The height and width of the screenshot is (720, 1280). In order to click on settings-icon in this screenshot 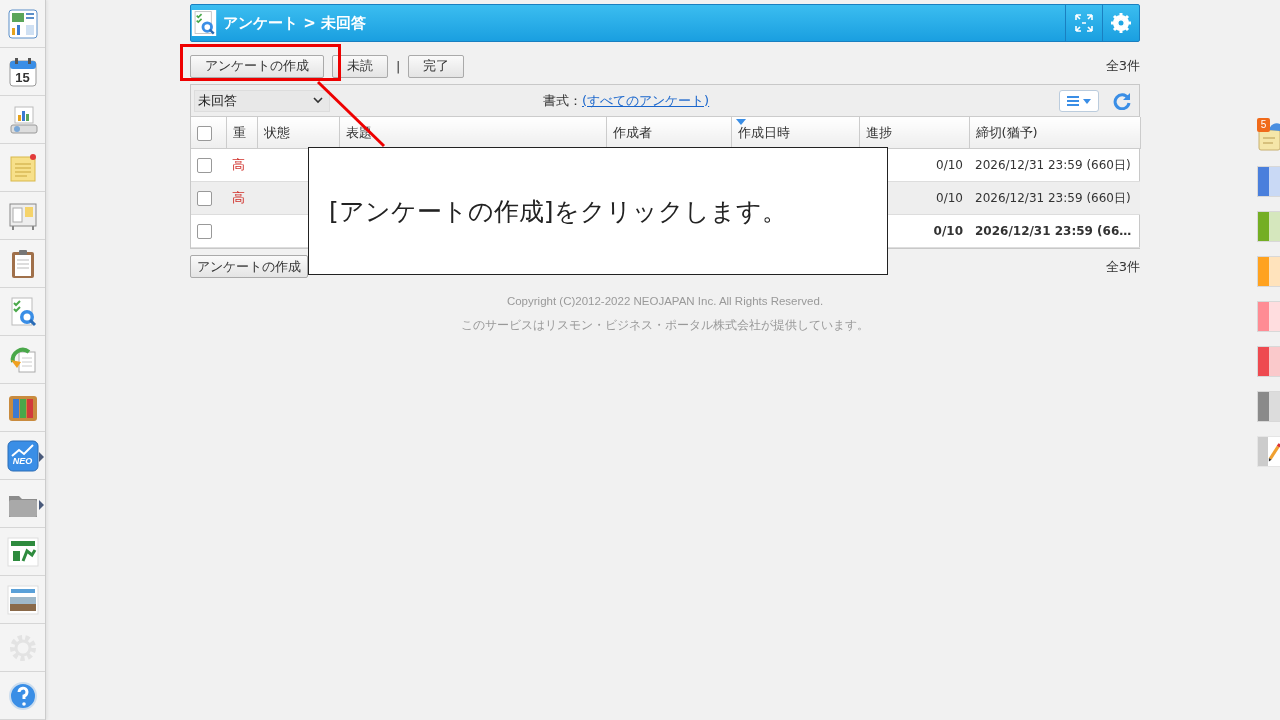, I will do `click(1121, 23)`.